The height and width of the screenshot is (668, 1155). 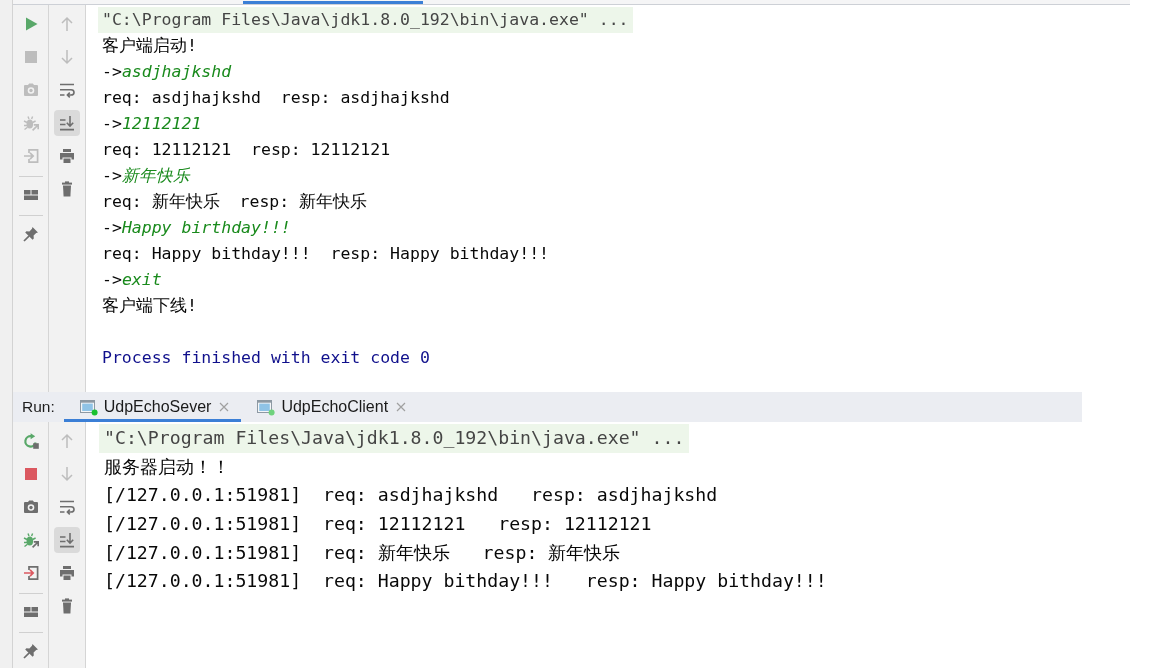 I want to click on console-output-text: 客户端启动!, so click(x=149, y=45).